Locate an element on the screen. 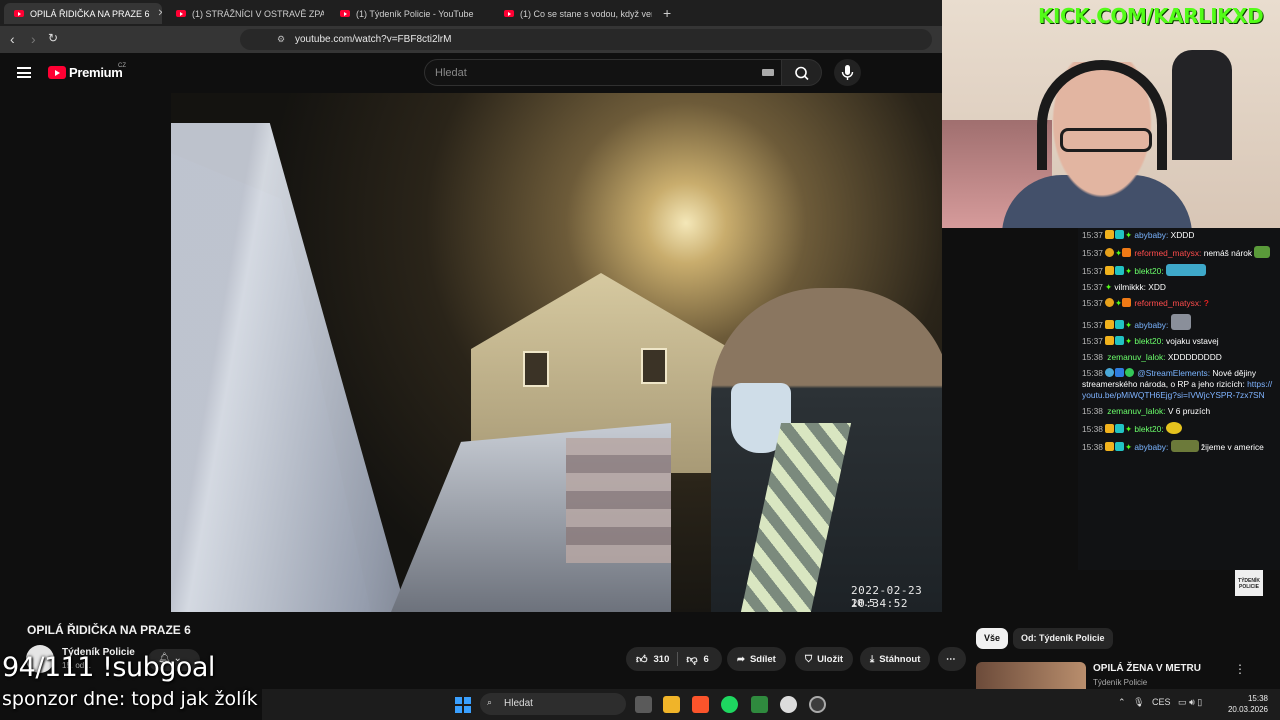 This screenshot has width=1280, height=720. chat-username: reformed_matysx: is located at coordinates (1168, 303).